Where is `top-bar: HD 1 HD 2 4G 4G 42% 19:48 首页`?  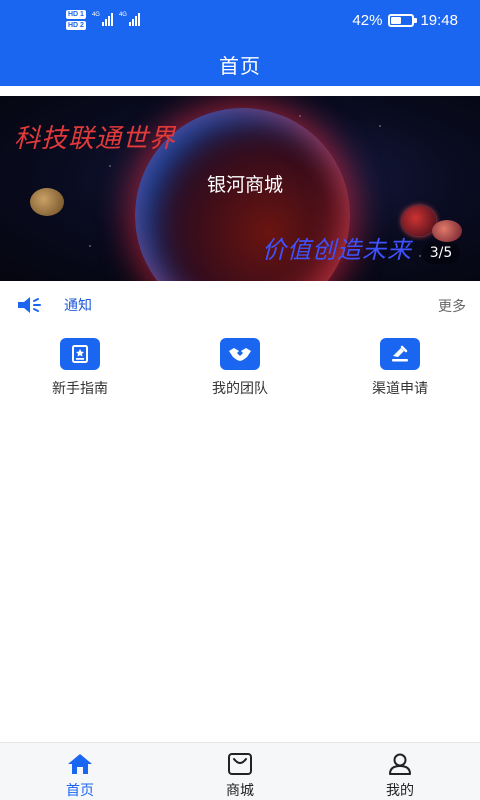 top-bar: HD 1 HD 2 4G 4G 42% 19:48 首页 is located at coordinates (240, 43).